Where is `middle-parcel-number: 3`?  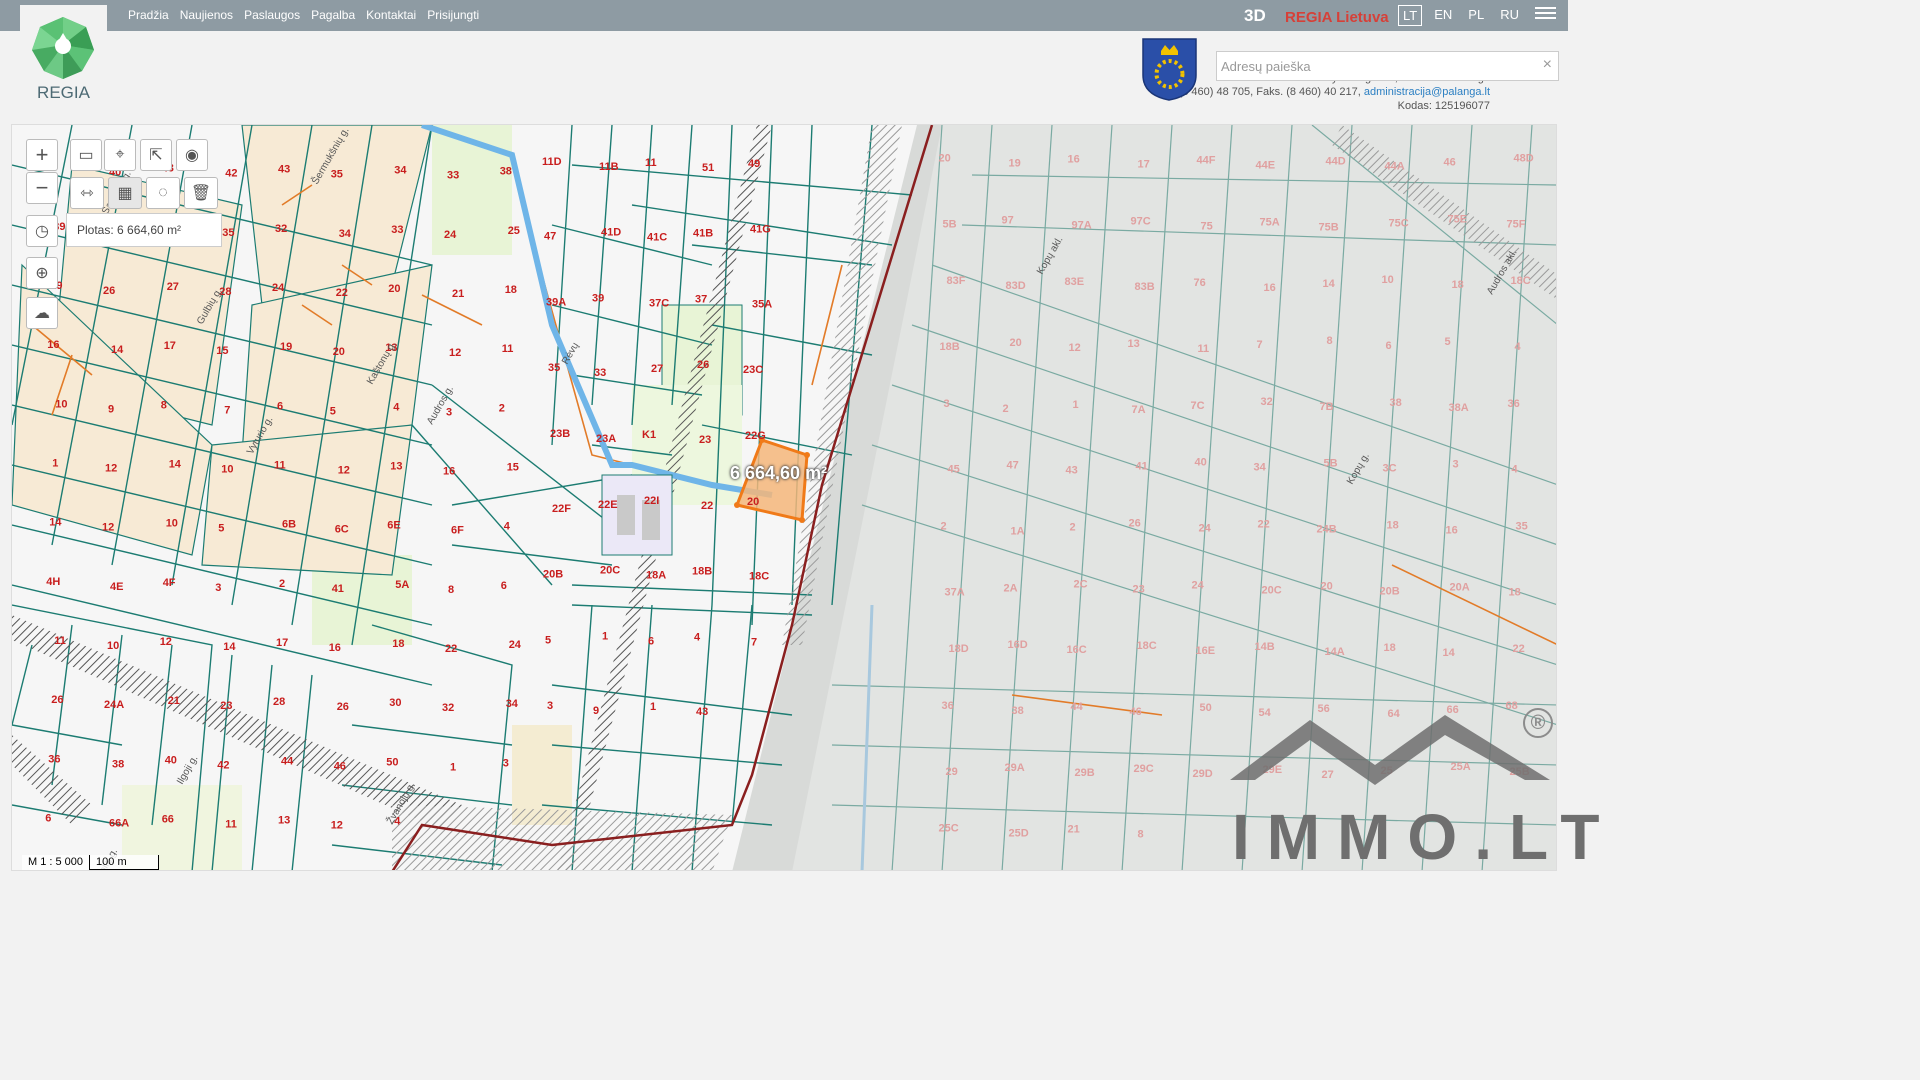 middle-parcel-number: 3 is located at coordinates (550, 706).